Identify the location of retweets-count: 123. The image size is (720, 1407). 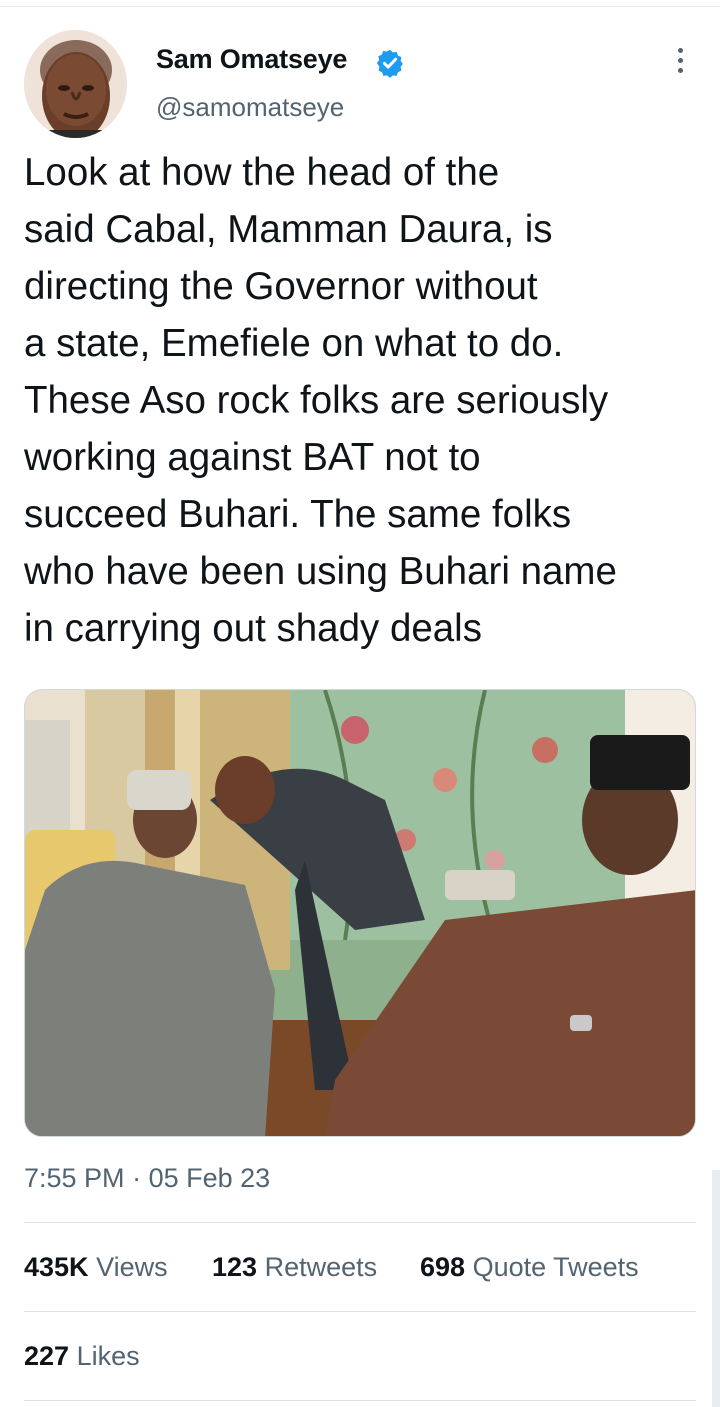
(235, 1267).